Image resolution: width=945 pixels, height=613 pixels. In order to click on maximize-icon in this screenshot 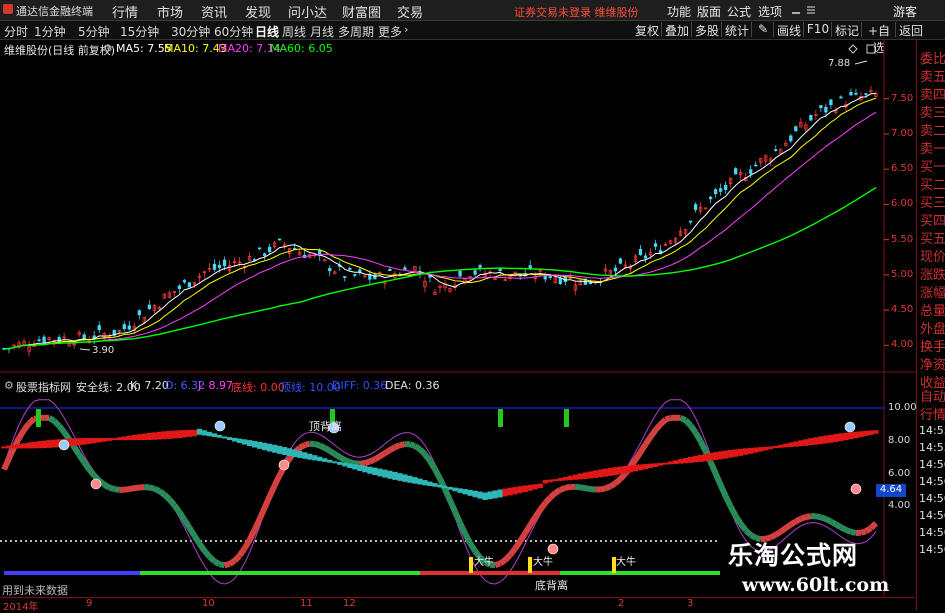, I will do `click(871, 49)`.